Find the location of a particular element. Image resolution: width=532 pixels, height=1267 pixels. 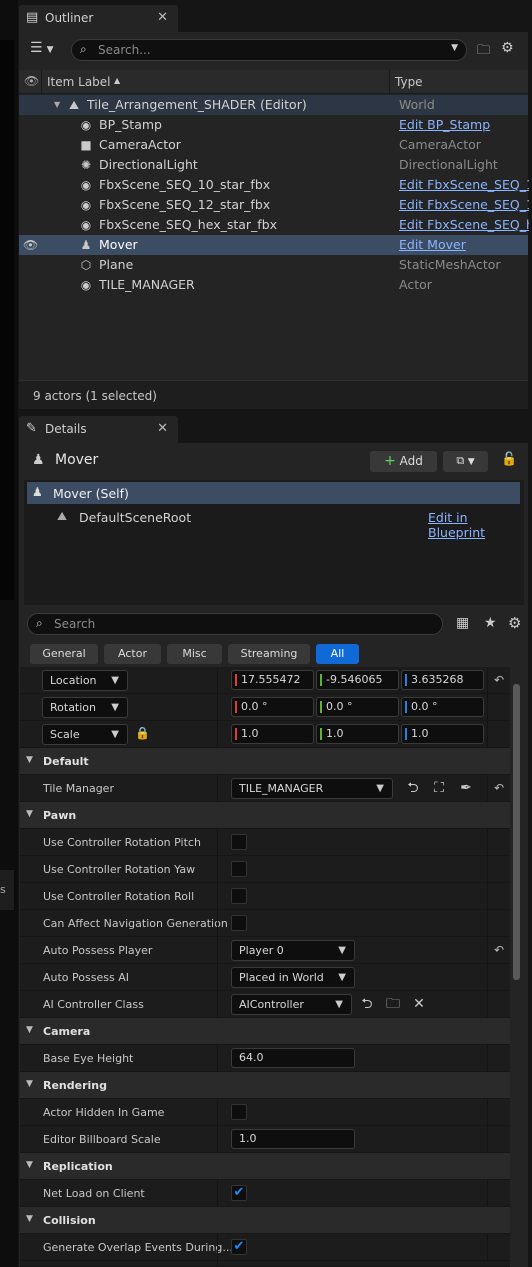

pitch-checkbox is located at coordinates (239, 842).